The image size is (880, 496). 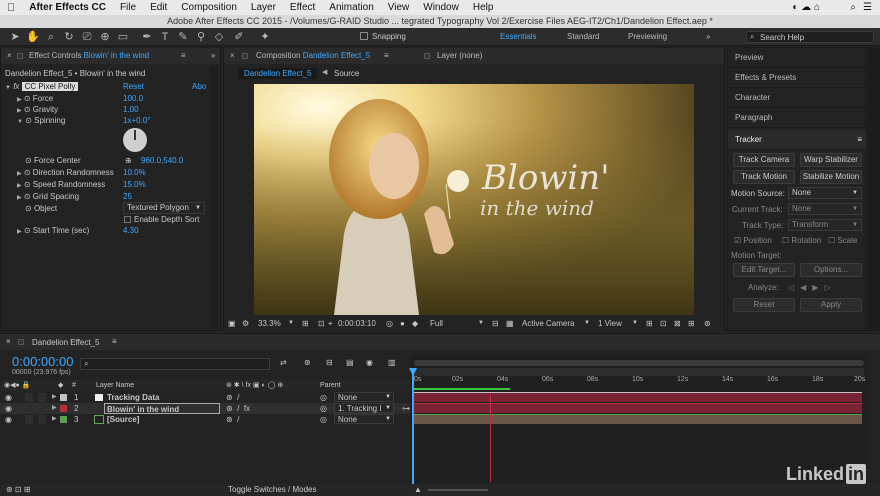 What do you see at coordinates (206, 397) in the screenshot?
I see `layer-row-1: ◉ ▶ 1 Tracking Data ⊛ / ◎ None ▼` at bounding box center [206, 397].